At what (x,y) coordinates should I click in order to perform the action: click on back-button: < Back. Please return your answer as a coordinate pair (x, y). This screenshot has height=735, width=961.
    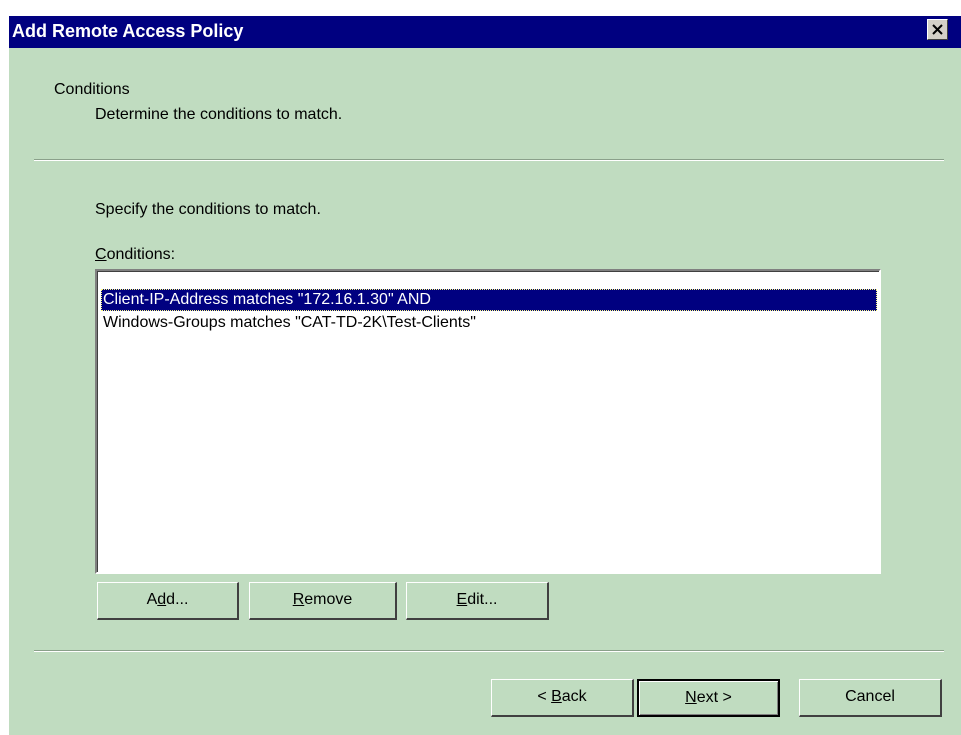
    Looking at the image, I should click on (562, 698).